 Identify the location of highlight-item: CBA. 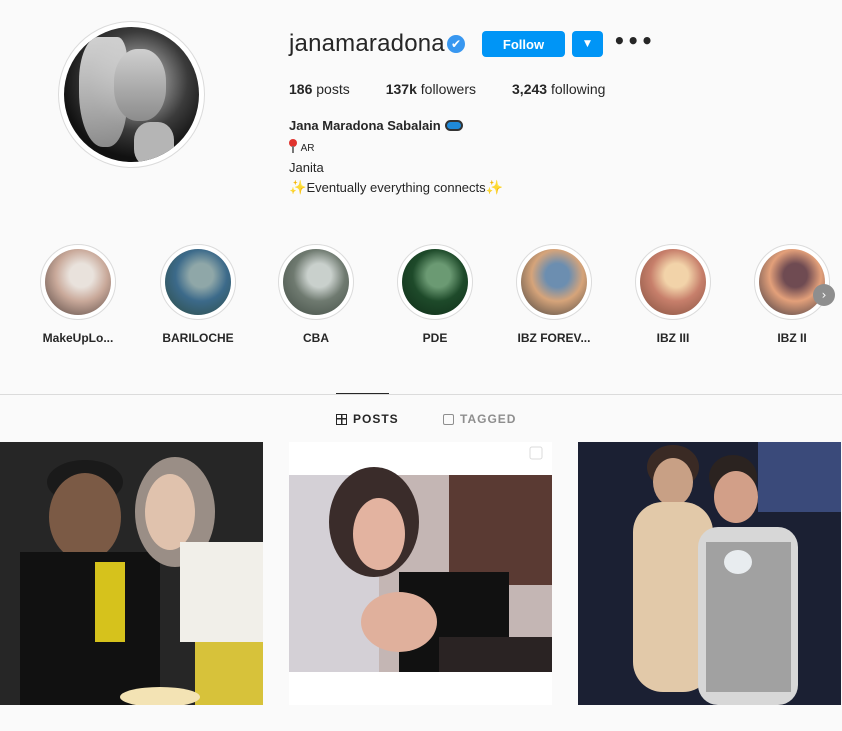
(316, 294).